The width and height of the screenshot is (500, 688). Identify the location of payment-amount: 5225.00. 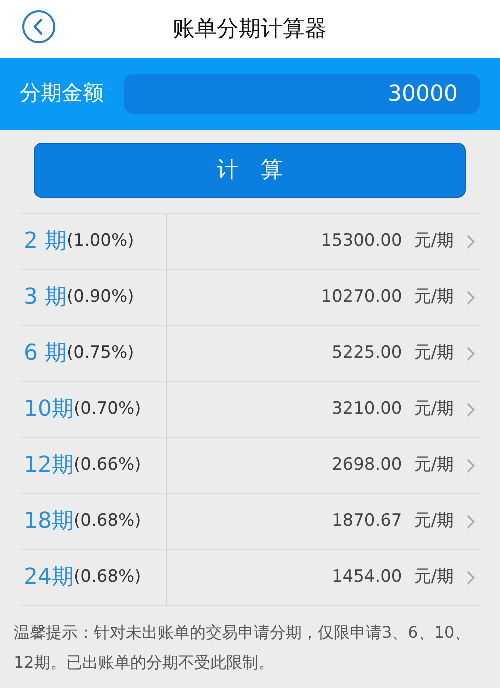
(367, 353).